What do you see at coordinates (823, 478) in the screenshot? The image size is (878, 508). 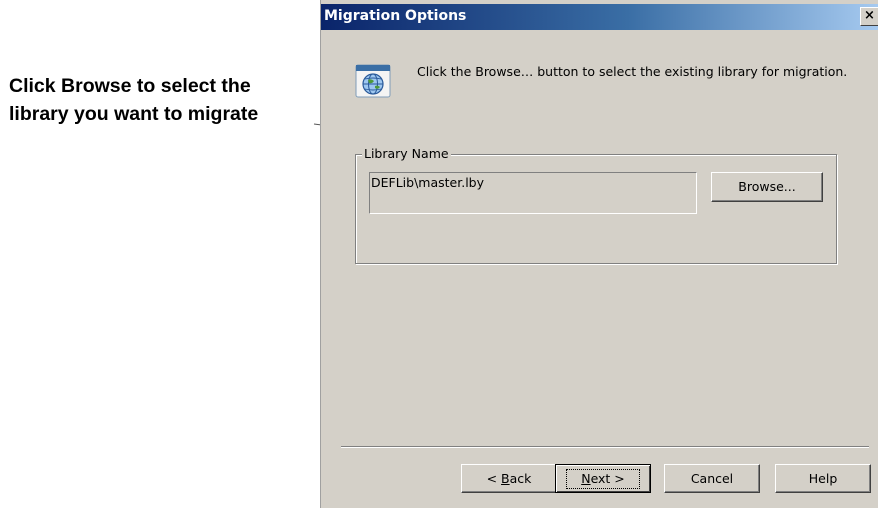 I see `help-button: Help` at bounding box center [823, 478].